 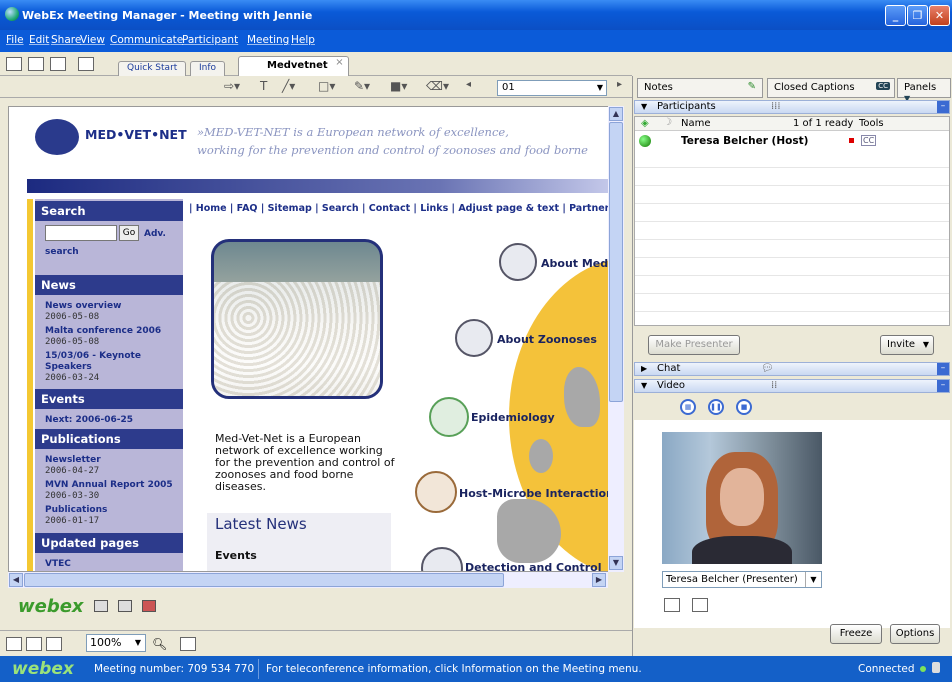 I want to click on news-item: News overview, so click(x=83, y=306).